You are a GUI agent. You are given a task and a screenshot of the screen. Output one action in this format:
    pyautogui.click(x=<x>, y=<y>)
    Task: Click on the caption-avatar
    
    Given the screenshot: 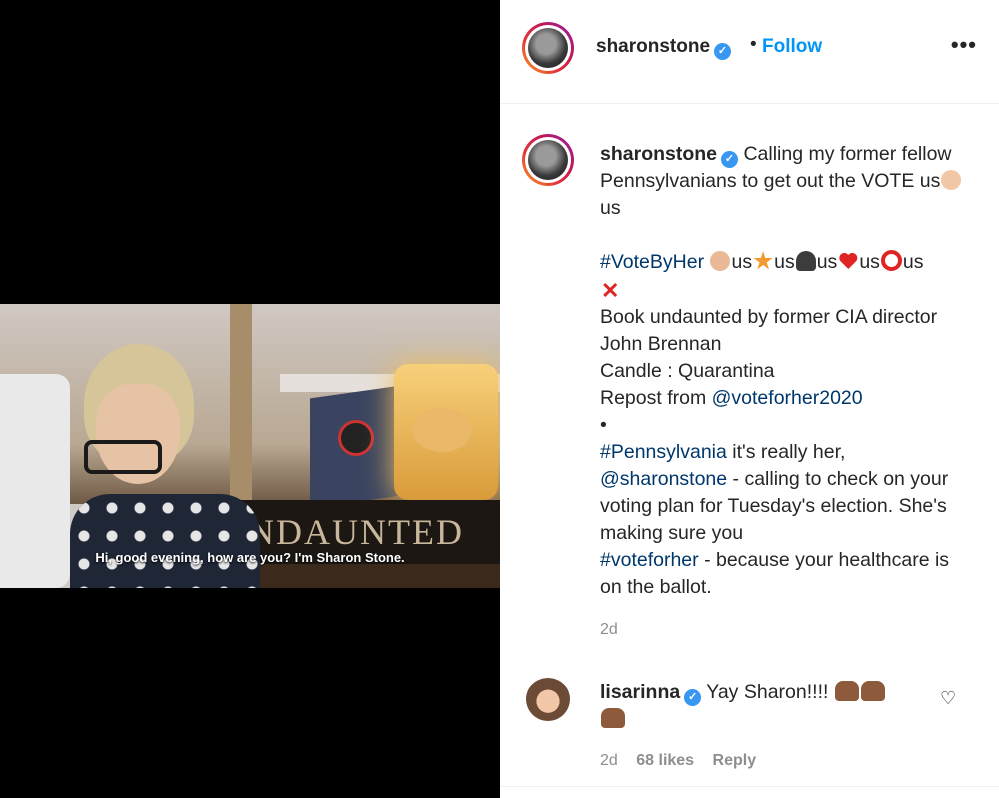 What is the action you would take?
    pyautogui.click(x=548, y=160)
    